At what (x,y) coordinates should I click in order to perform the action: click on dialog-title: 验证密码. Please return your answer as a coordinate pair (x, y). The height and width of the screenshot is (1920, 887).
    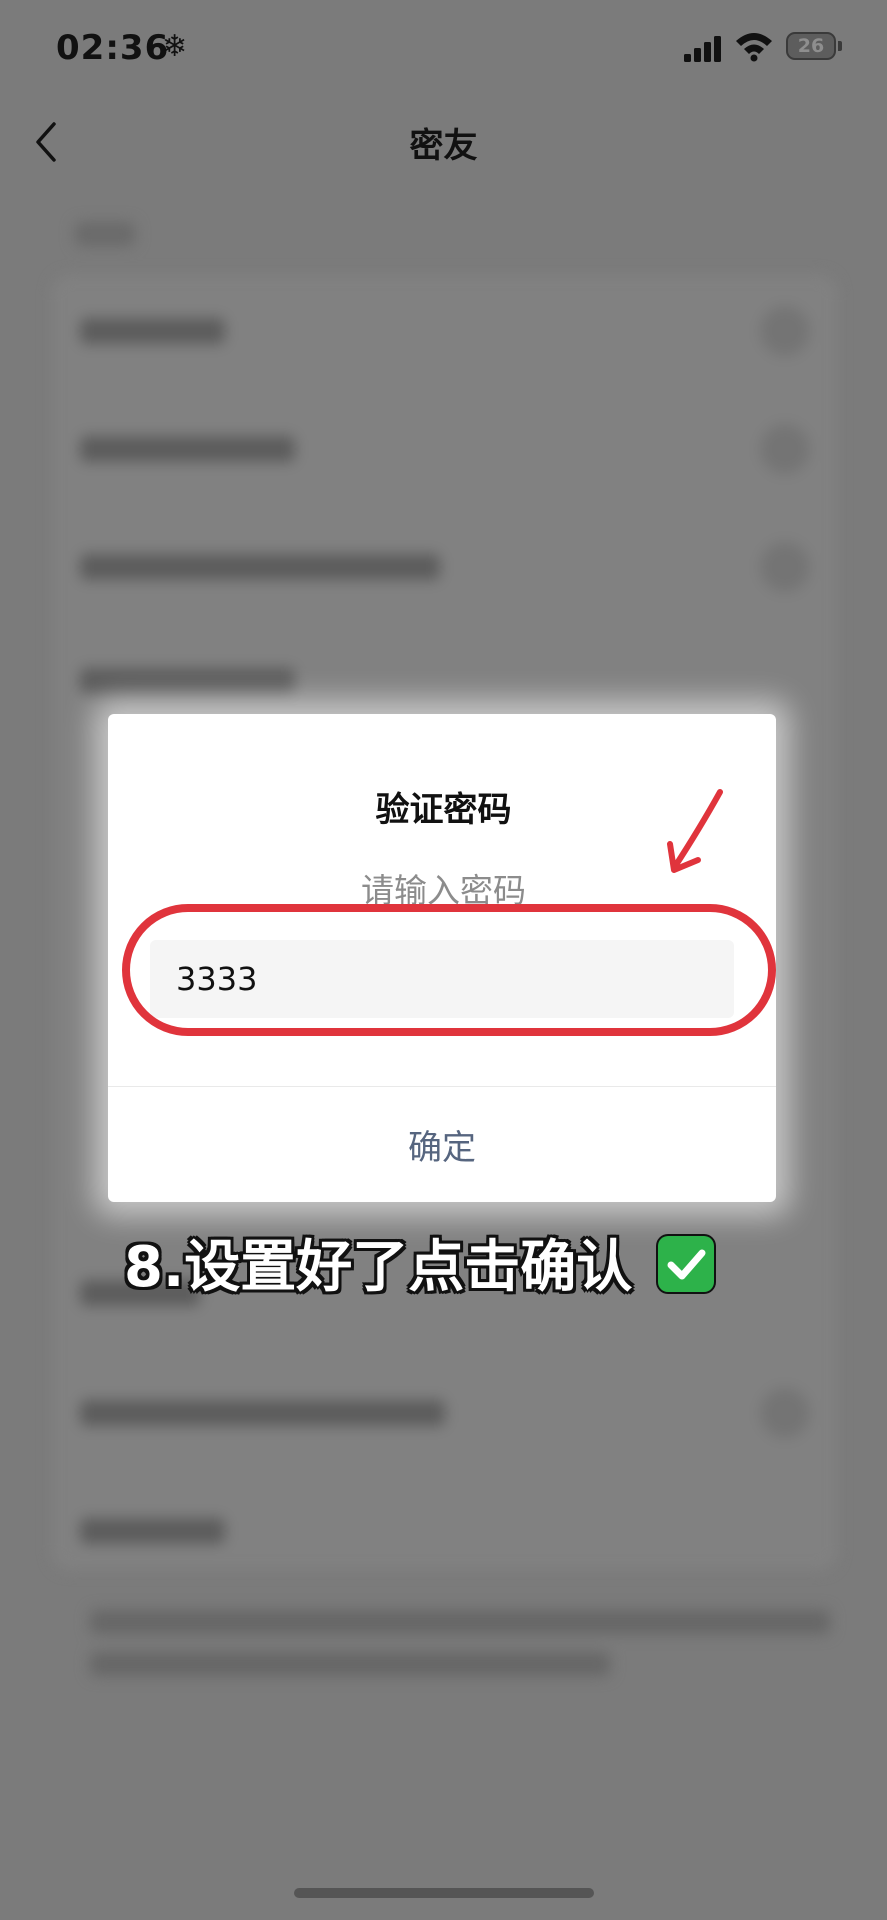
    Looking at the image, I should click on (443, 810).